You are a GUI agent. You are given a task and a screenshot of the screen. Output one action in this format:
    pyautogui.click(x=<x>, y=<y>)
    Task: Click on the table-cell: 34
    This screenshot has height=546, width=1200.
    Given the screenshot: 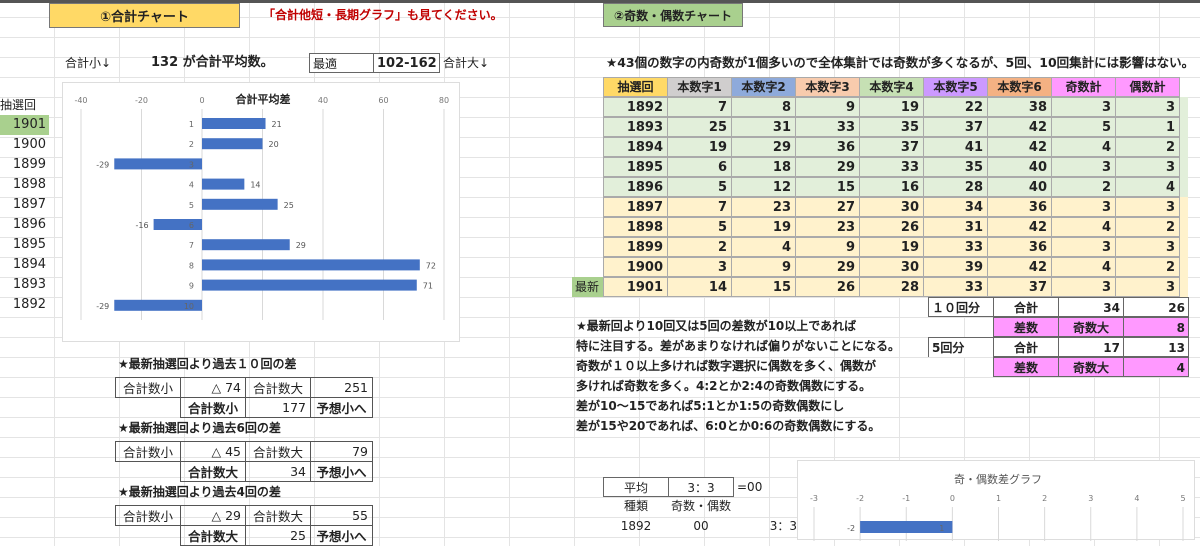 What is the action you would take?
    pyautogui.click(x=955, y=207)
    